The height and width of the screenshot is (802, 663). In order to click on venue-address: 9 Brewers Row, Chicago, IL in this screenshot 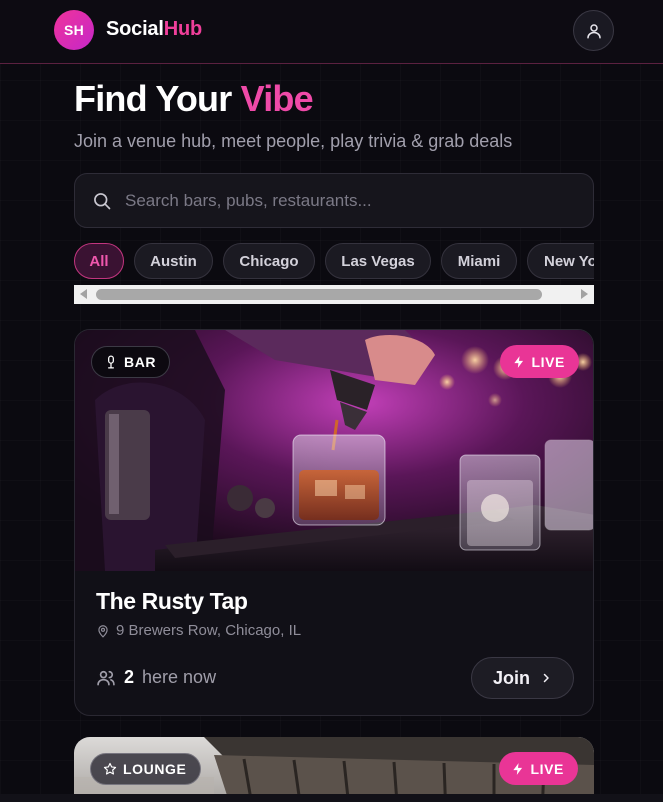, I will do `click(198, 630)`.